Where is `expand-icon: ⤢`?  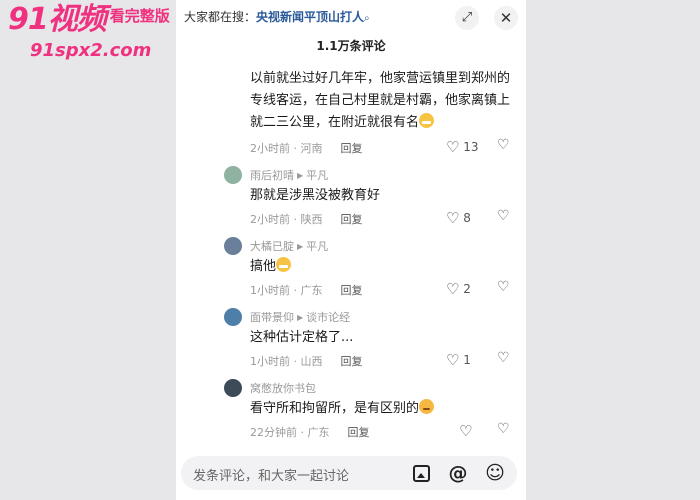 expand-icon: ⤢ is located at coordinates (467, 18).